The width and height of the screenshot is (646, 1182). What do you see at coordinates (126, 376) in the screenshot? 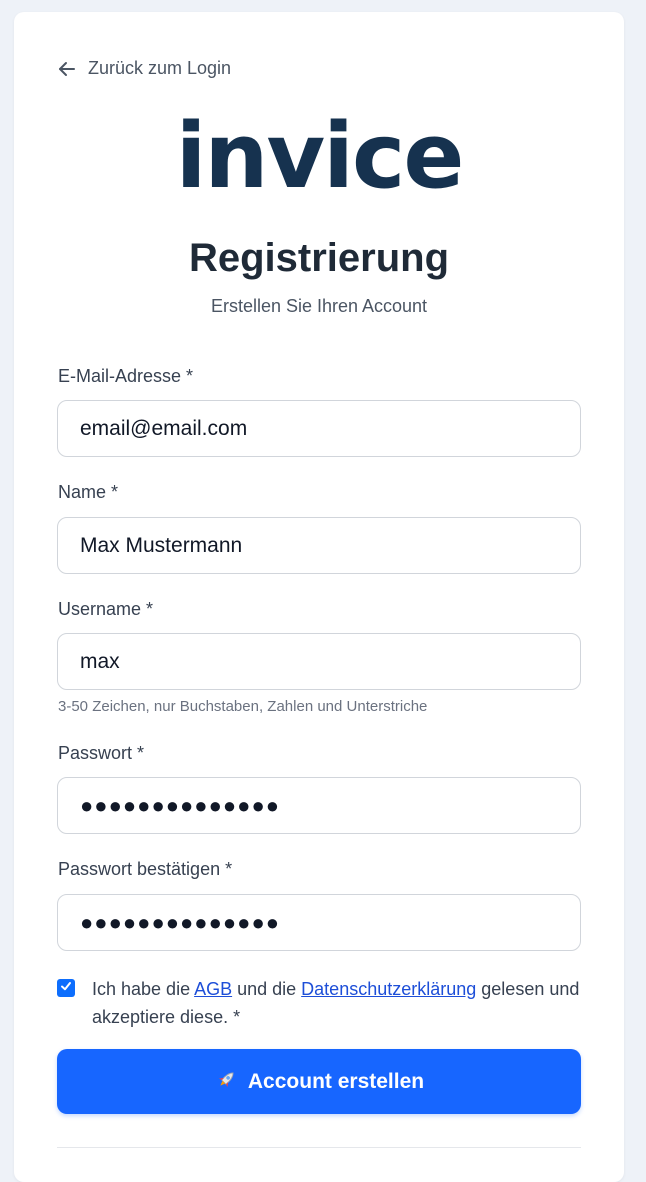
I see `email-label: E-Mail-Adresse *` at bounding box center [126, 376].